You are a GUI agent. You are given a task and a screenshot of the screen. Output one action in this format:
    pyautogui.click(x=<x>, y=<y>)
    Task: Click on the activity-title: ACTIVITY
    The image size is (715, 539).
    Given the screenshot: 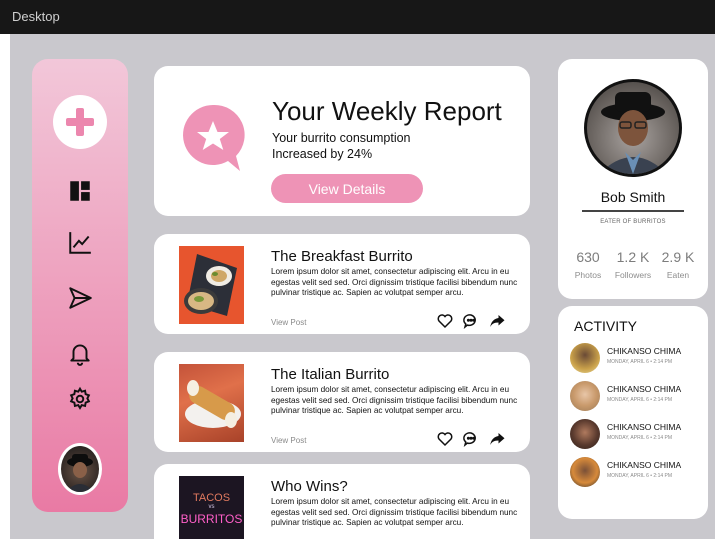 What is the action you would take?
    pyautogui.click(x=606, y=326)
    